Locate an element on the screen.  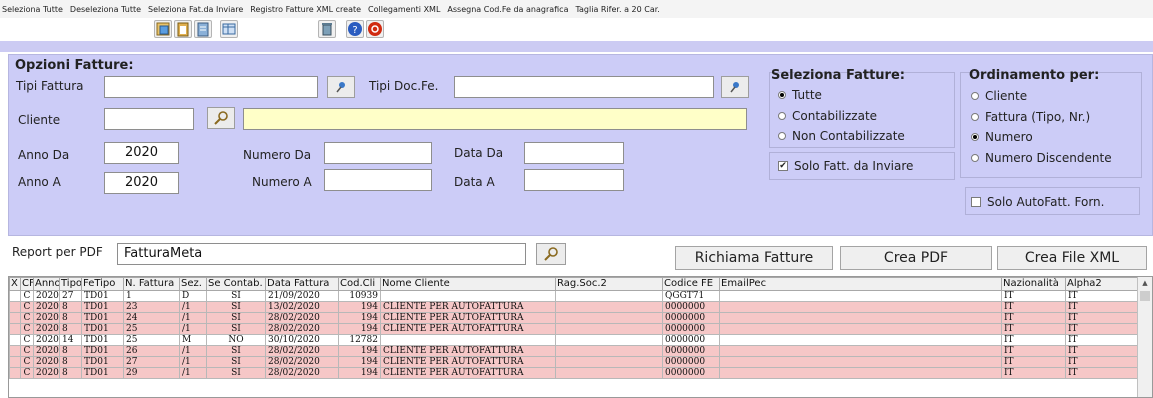
menu-assegna-codfe: Assegna Cod.Fe da anagrafica is located at coordinates (507, 9).